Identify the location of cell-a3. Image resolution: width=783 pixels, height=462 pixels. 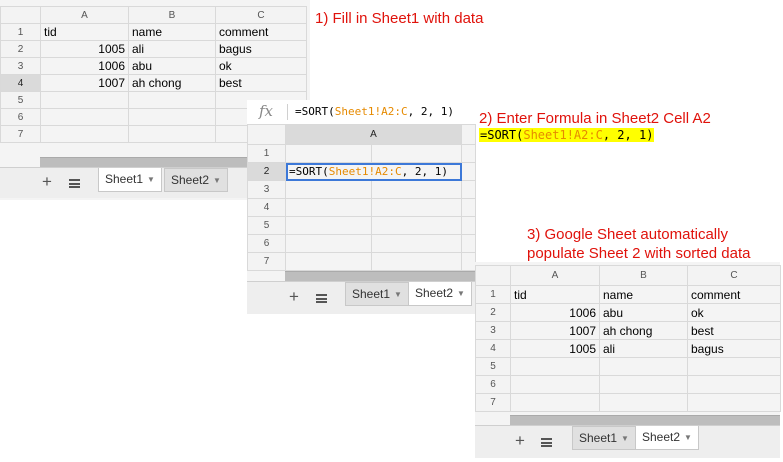
(328, 189).